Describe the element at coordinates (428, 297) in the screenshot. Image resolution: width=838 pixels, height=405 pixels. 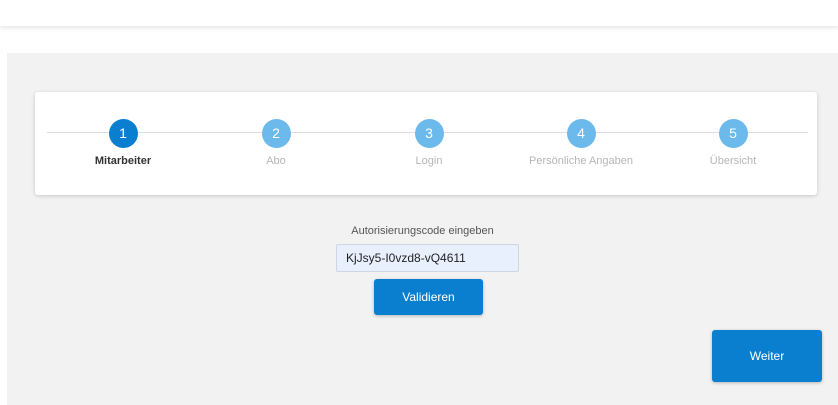
I see `validate-button: Validieren` at that location.